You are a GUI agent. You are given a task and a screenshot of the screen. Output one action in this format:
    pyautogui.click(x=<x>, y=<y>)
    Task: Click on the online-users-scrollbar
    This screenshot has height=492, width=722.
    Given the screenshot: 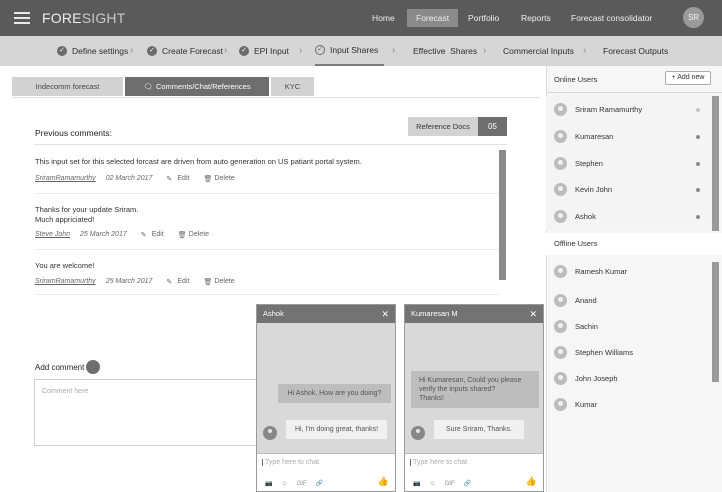 What is the action you would take?
    pyautogui.click(x=715, y=163)
    